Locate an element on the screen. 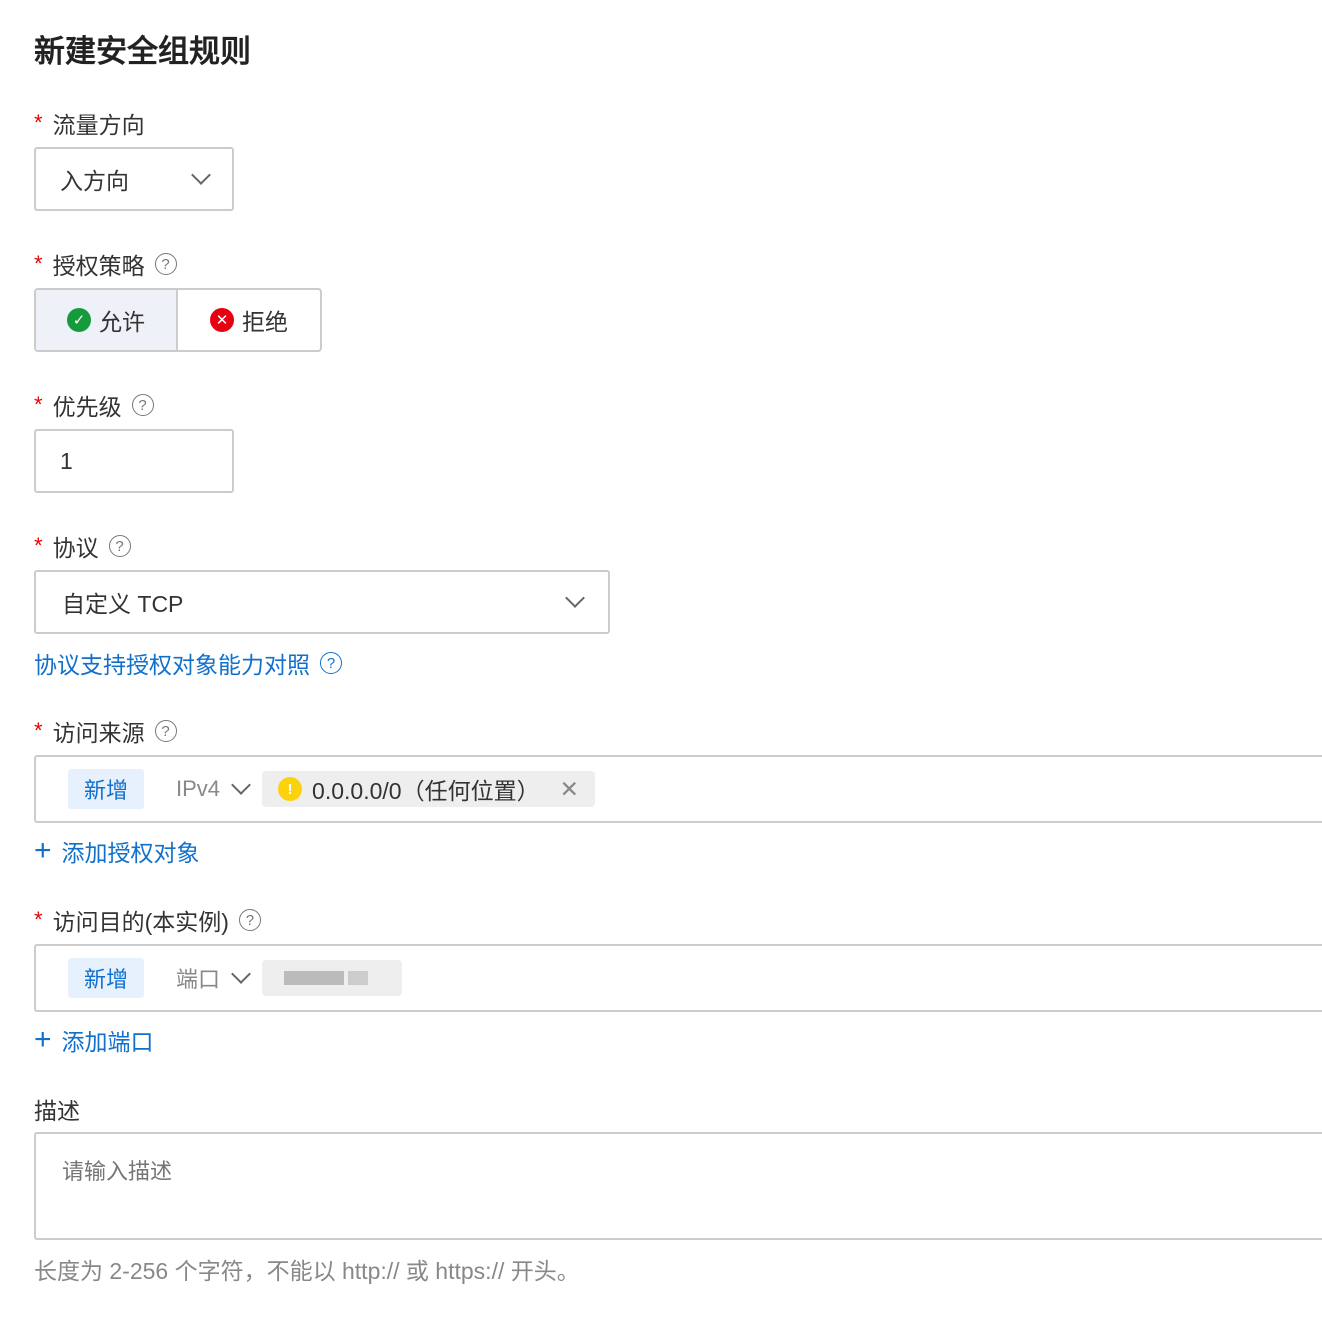 This screenshot has width=1322, height=1328. dest-label: * 访问目的(本实例)? is located at coordinates (147, 920).